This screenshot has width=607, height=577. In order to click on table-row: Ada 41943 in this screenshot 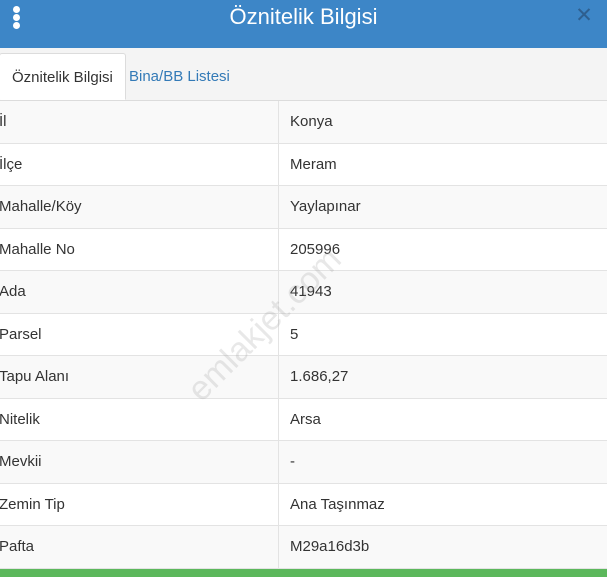, I will do `click(303, 292)`.